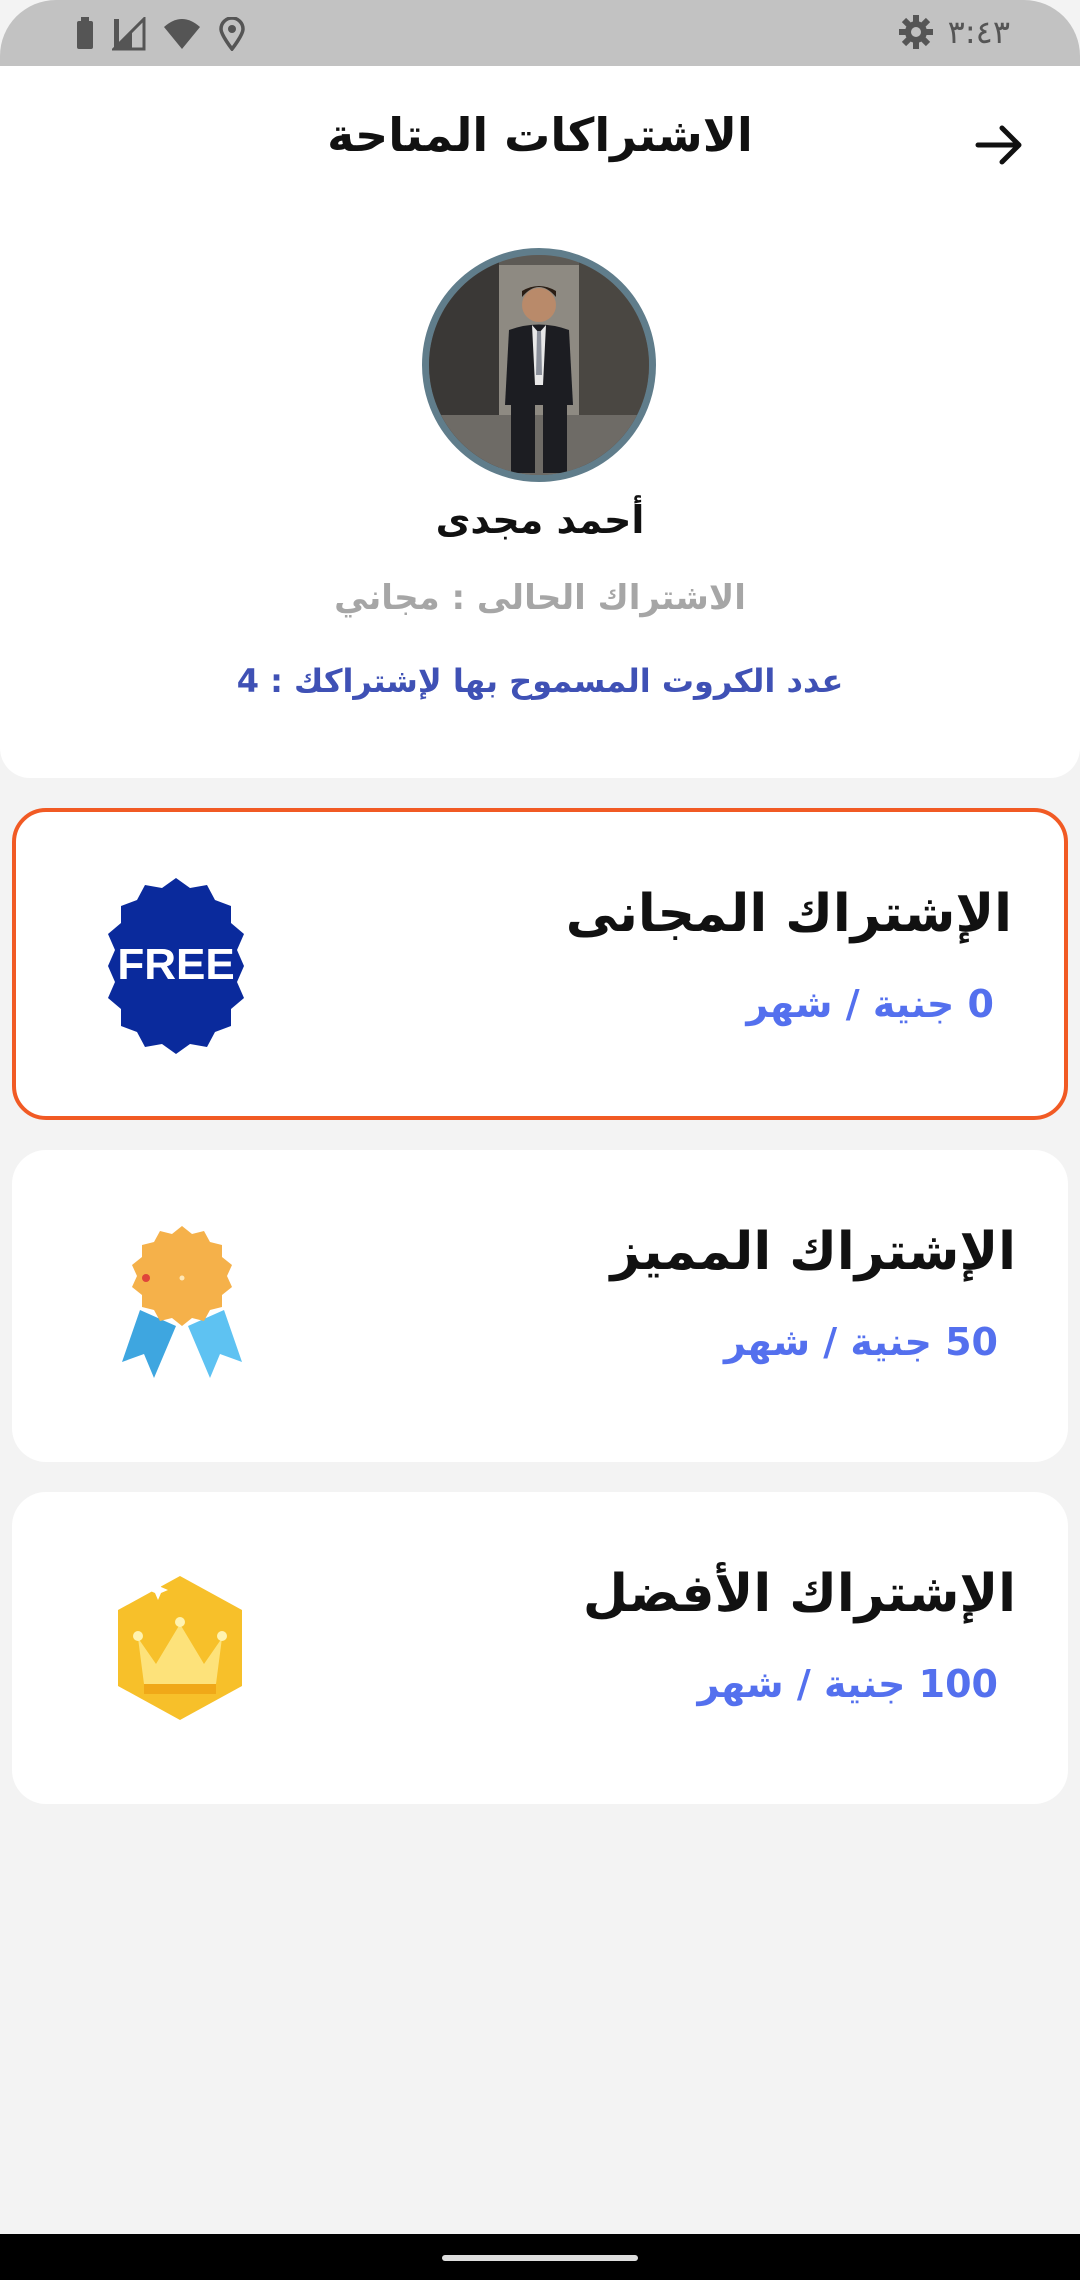  Describe the element at coordinates (860, 1342) in the screenshot. I see `plan-price: 50 جنية / شهر` at that location.